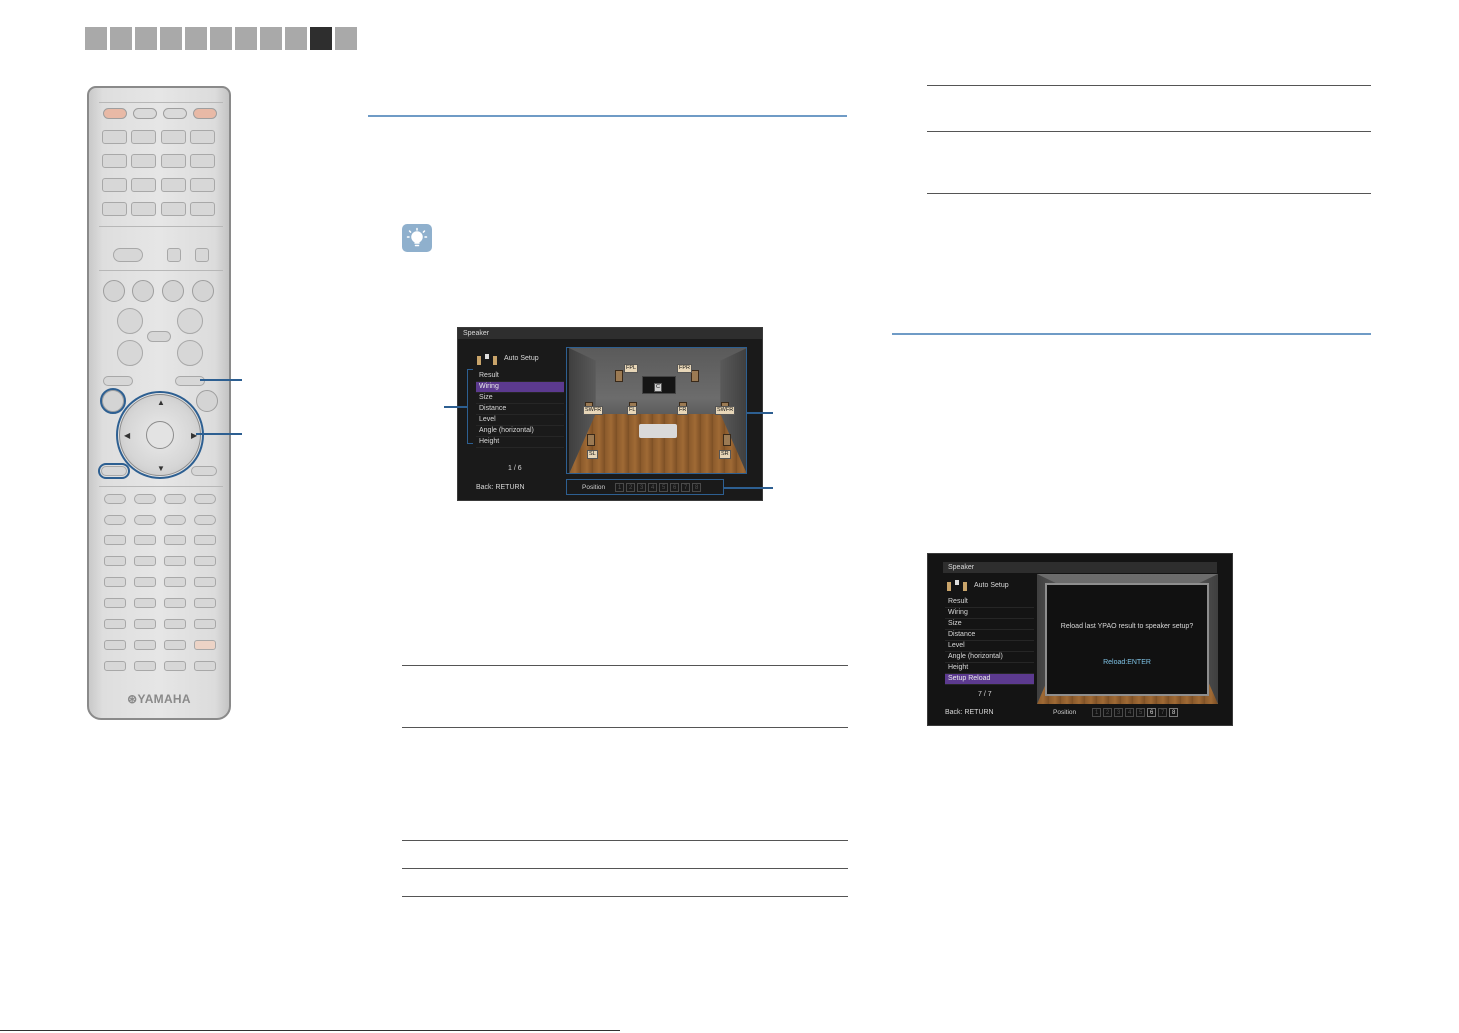  I want to click on section-rule, so click(607, 116).